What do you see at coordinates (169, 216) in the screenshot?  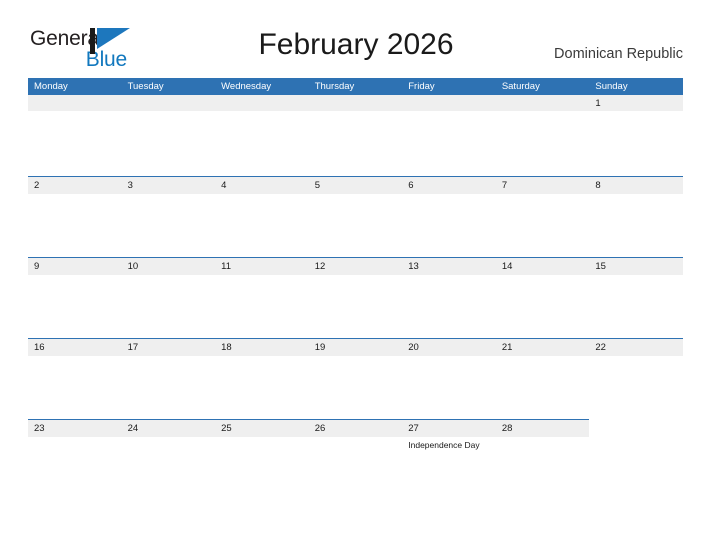 I see `calendar-day-cell: 3` at bounding box center [169, 216].